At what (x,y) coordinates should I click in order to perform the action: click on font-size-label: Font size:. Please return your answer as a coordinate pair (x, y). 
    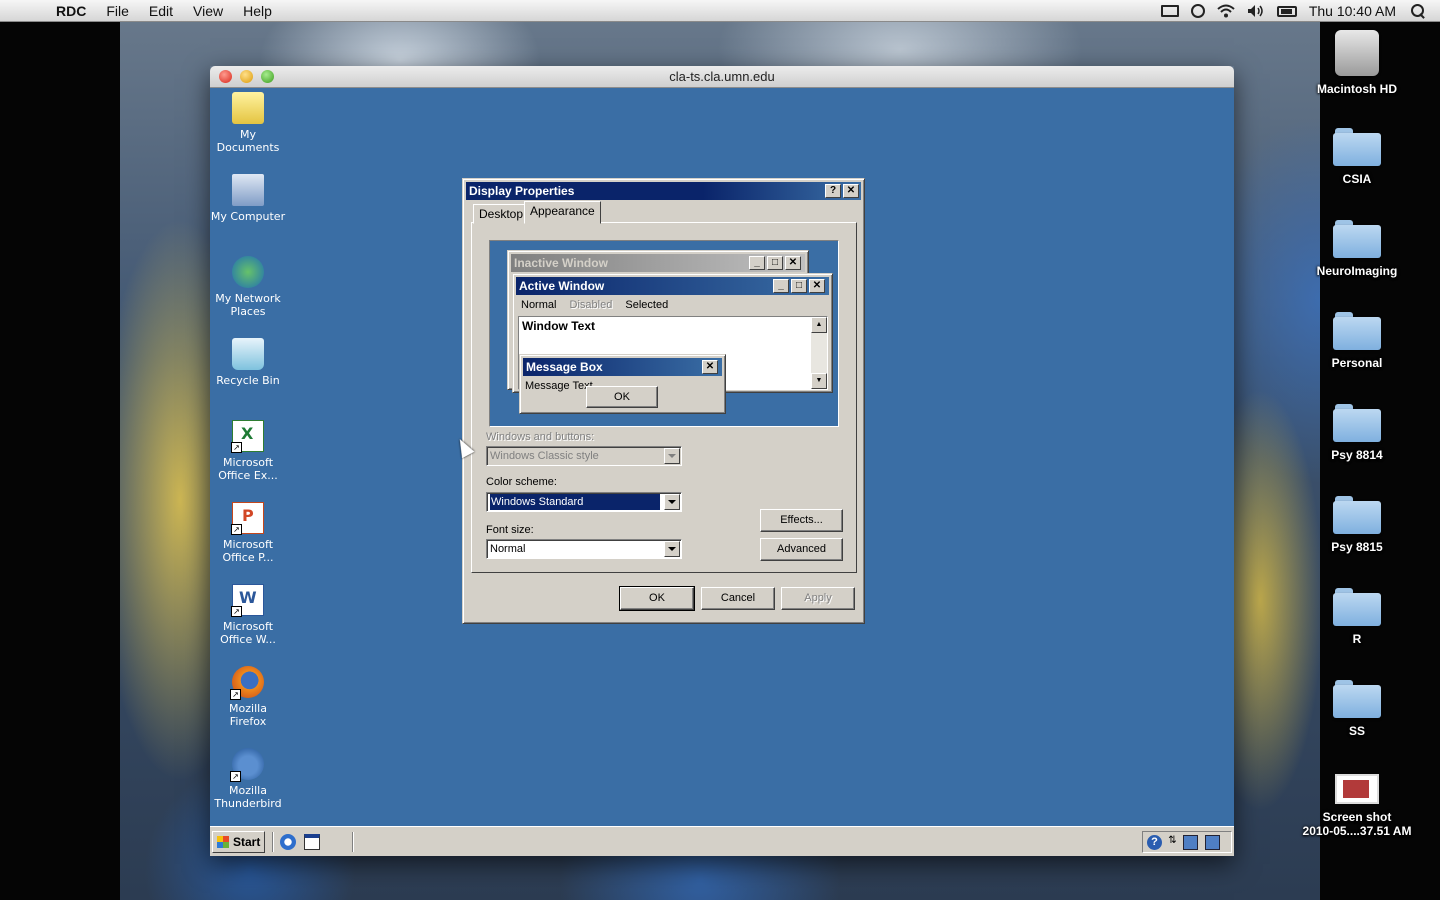
    Looking at the image, I should click on (510, 530).